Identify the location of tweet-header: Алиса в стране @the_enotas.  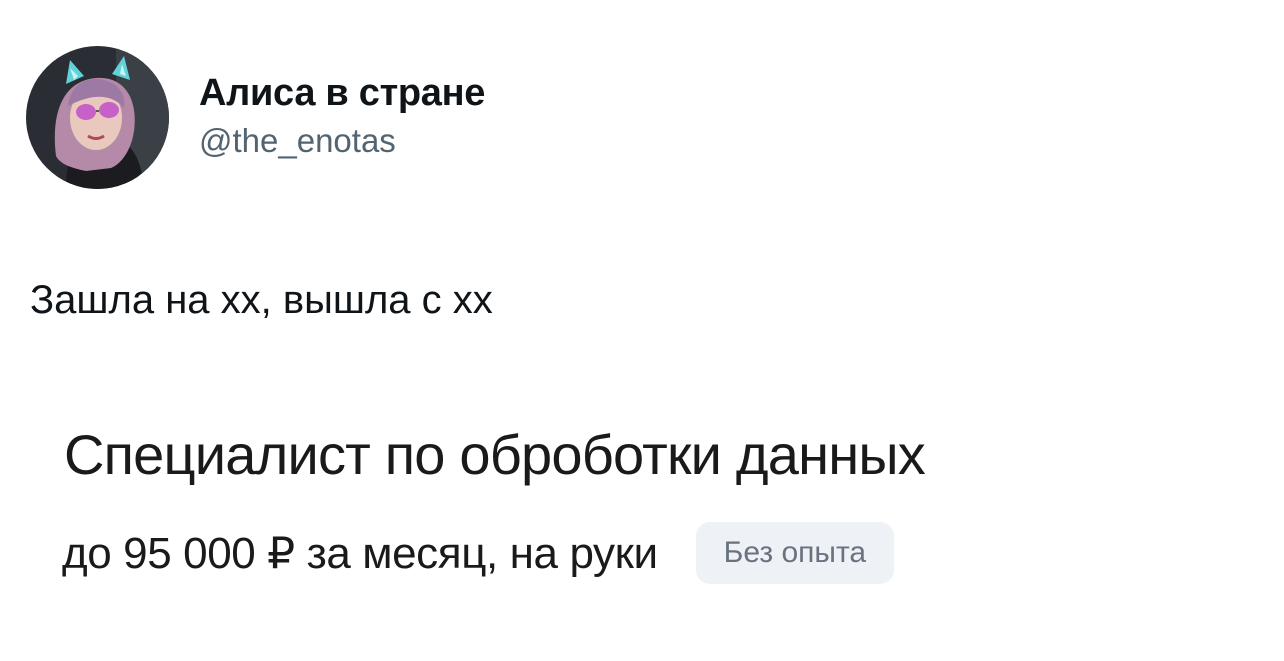
(255, 117).